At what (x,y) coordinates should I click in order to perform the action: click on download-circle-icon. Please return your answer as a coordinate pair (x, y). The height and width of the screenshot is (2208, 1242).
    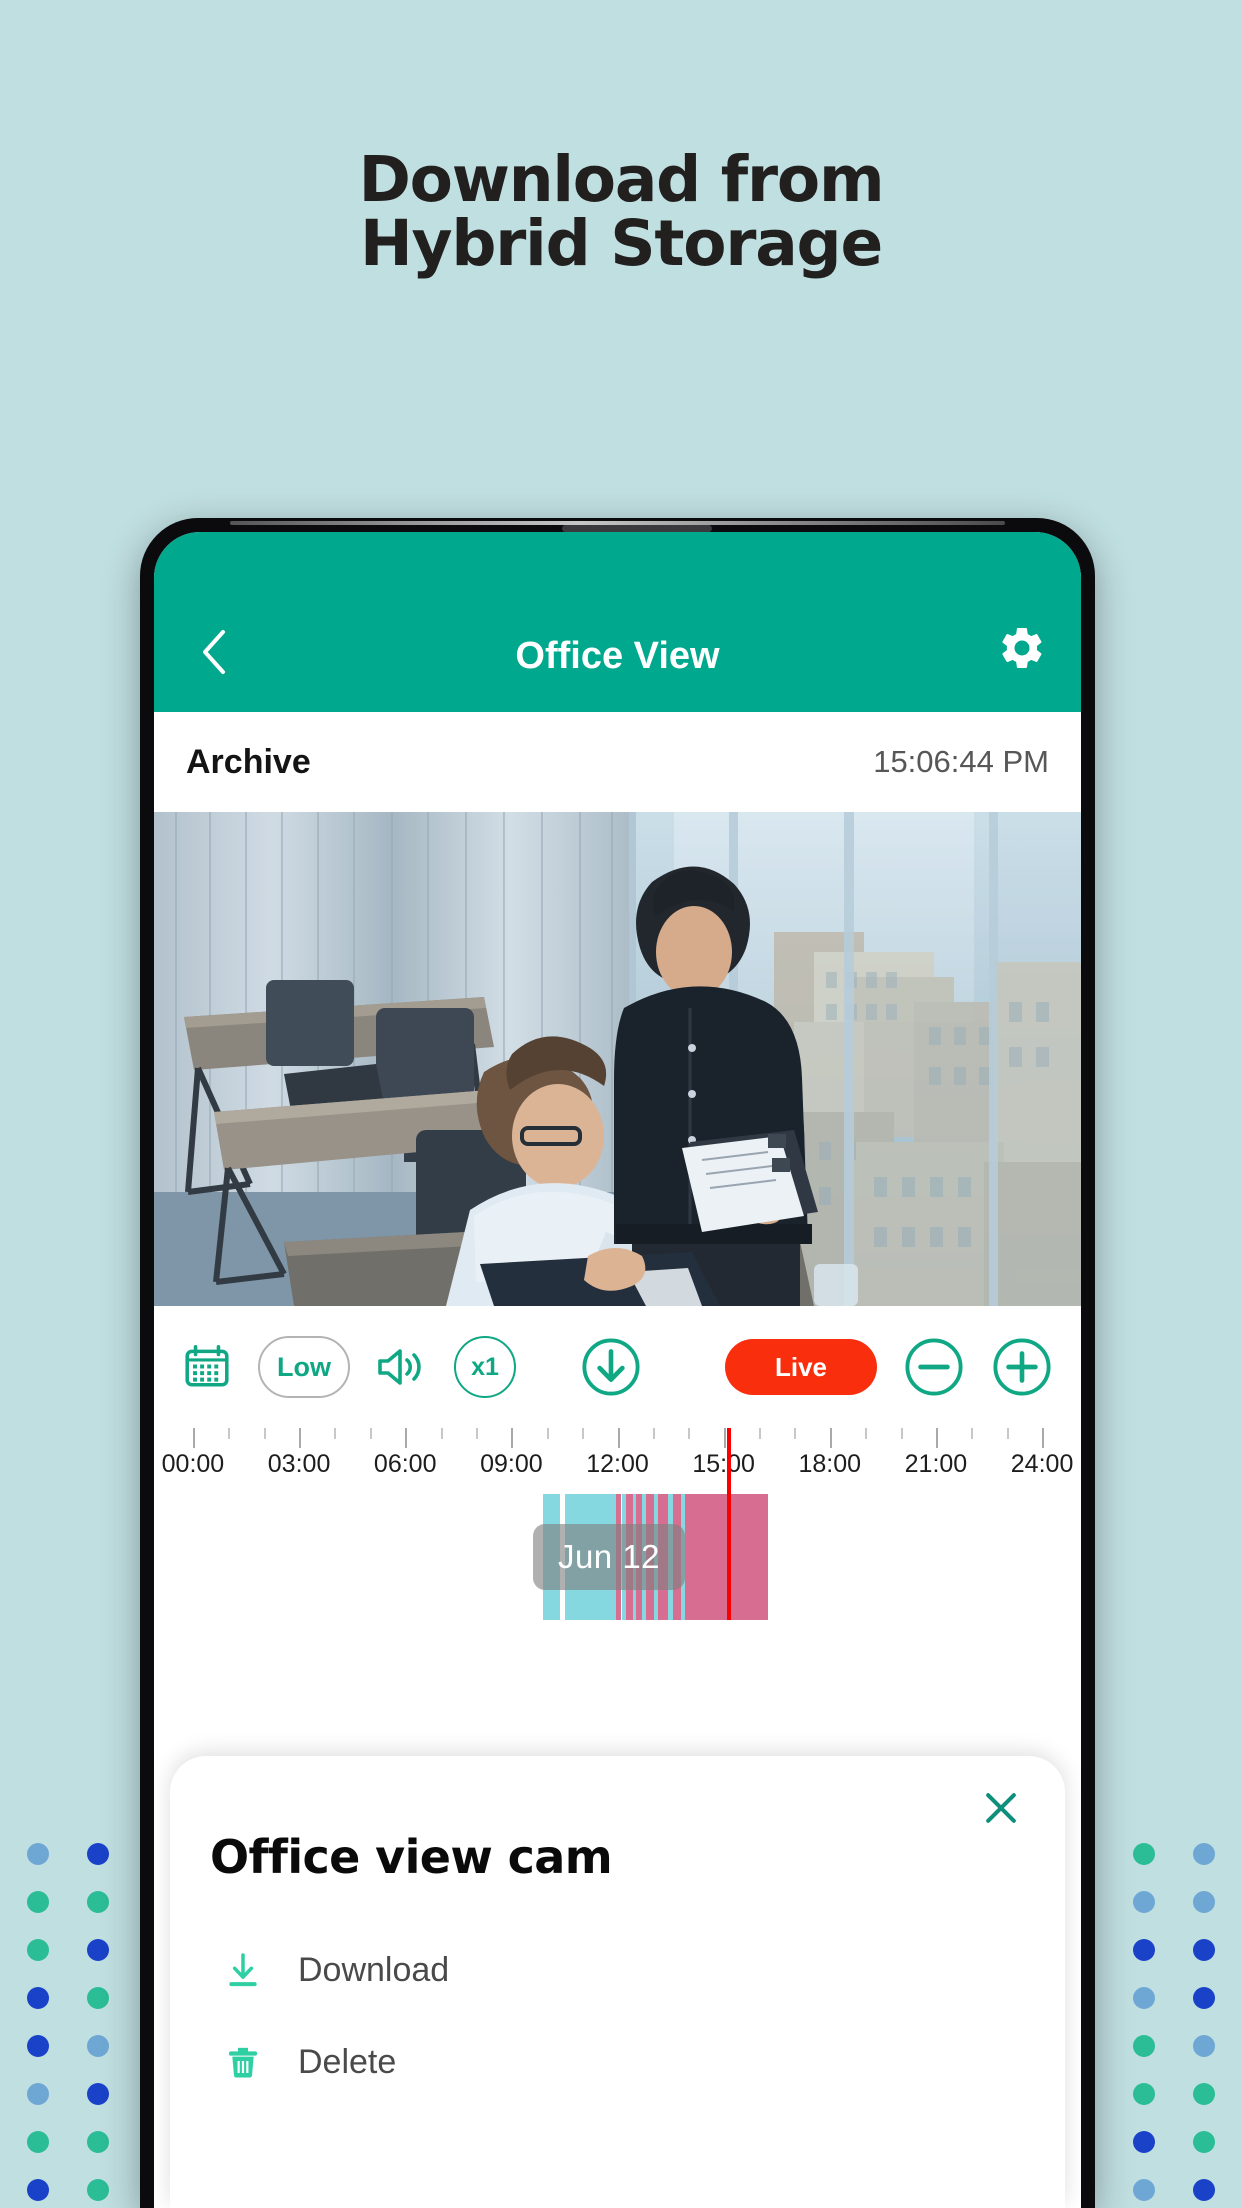
    Looking at the image, I should click on (611, 1367).